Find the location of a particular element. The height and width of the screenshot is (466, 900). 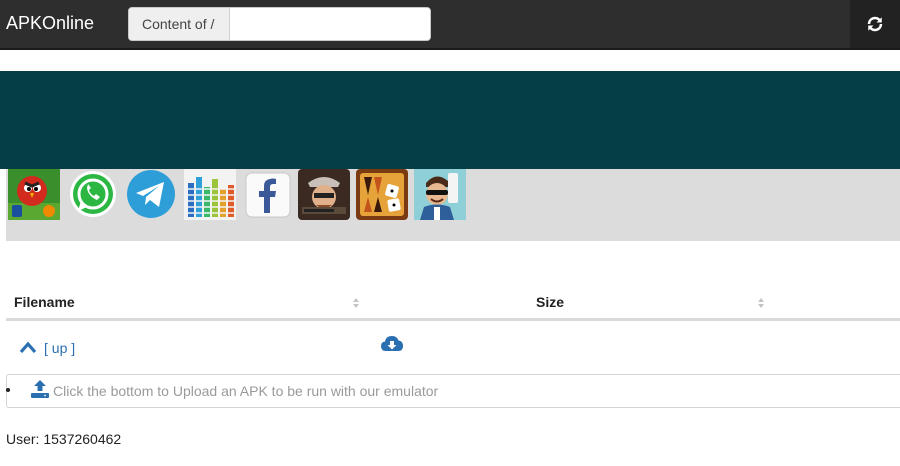

top-navbar: APKOnline Content of / is located at coordinates (450, 25).